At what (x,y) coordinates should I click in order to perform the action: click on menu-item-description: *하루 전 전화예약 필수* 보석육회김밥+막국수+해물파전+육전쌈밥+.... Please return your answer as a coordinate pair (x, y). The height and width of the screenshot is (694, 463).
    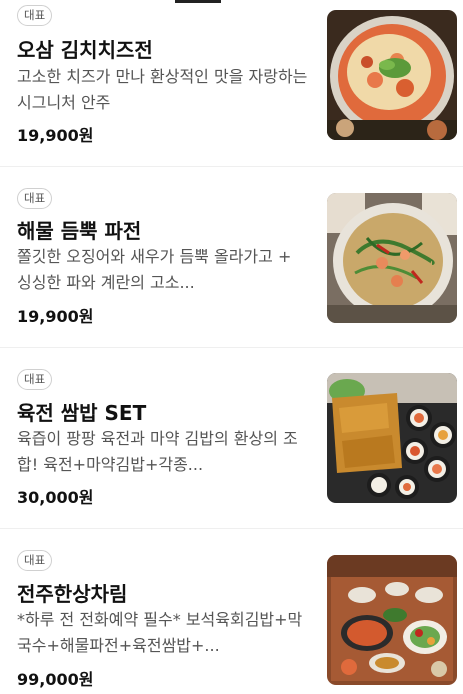
    Looking at the image, I should click on (160, 632).